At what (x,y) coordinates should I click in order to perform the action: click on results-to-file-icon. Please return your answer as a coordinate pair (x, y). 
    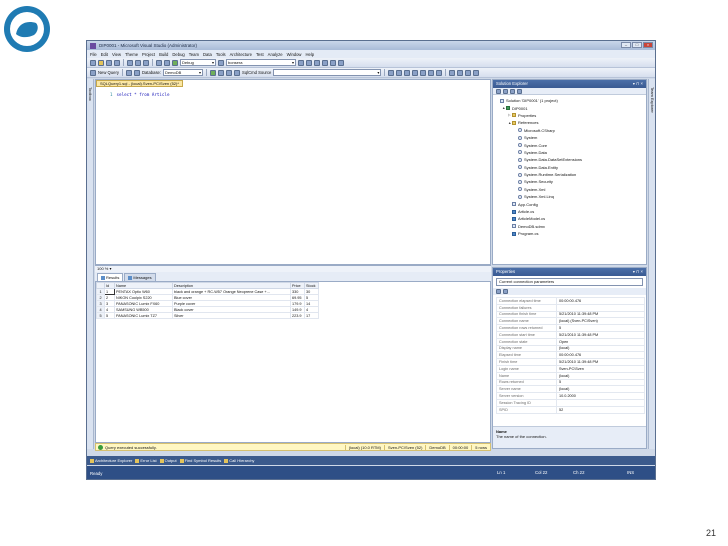
    Looking at the image, I should click on (407, 72).